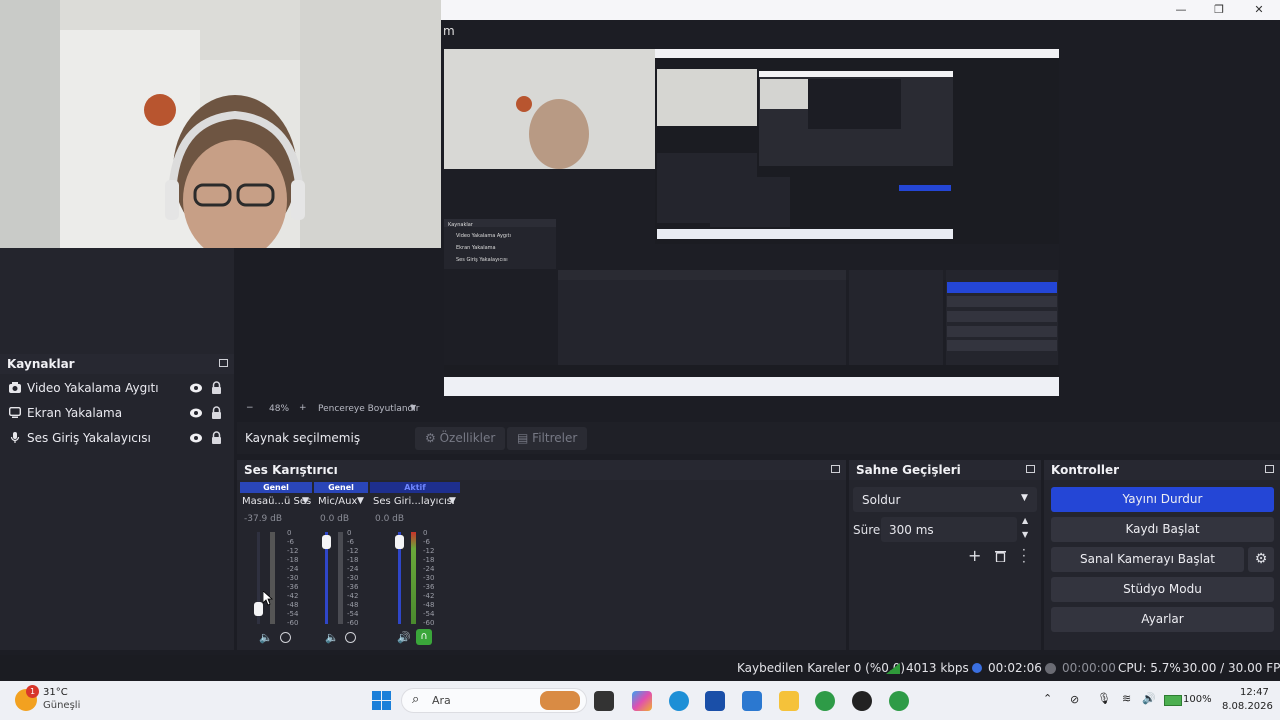  What do you see at coordinates (1149, 698) in the screenshot?
I see `volume-icon: 🔊` at bounding box center [1149, 698].